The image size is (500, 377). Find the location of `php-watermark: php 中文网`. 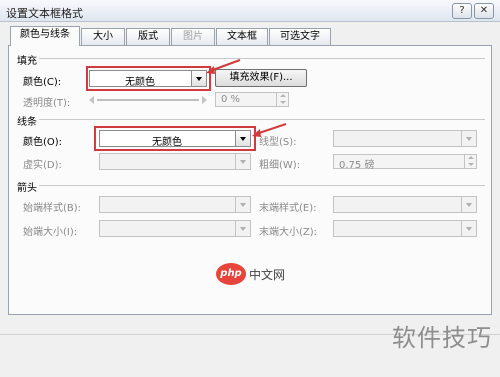

php-watermark: php 中文网 is located at coordinates (257, 274).